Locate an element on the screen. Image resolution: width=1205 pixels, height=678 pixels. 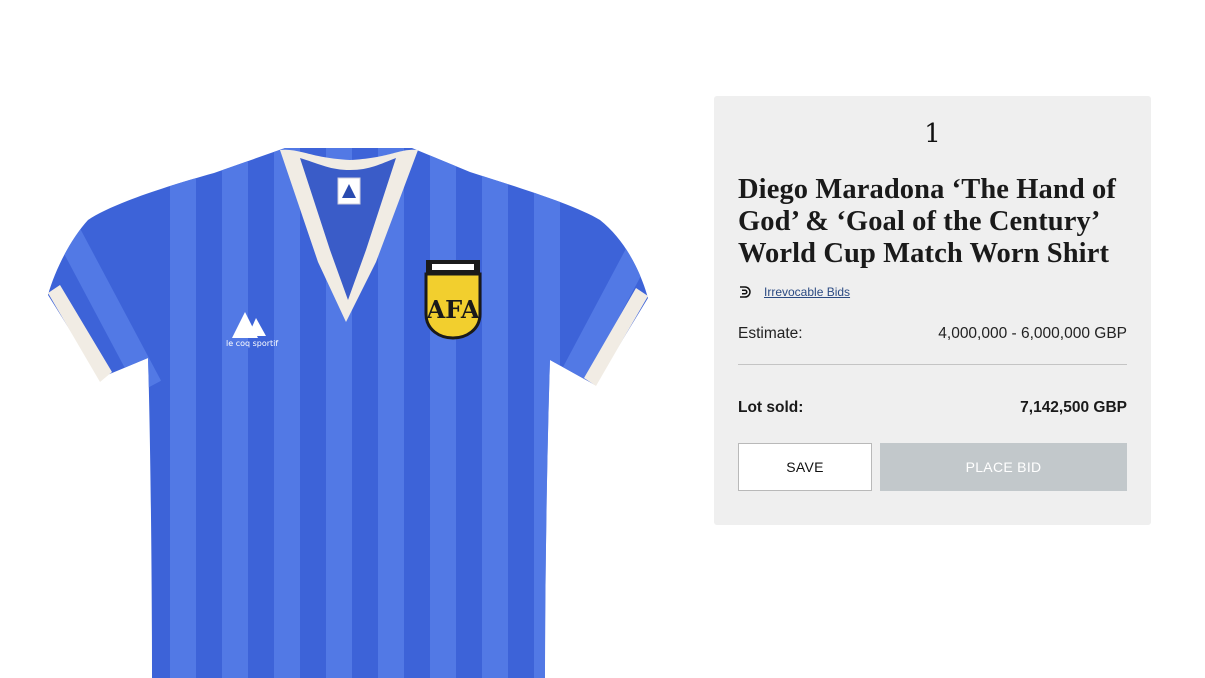
estimate-value: 4,000,000 - 6,000,000 GBP is located at coordinates (1032, 333).